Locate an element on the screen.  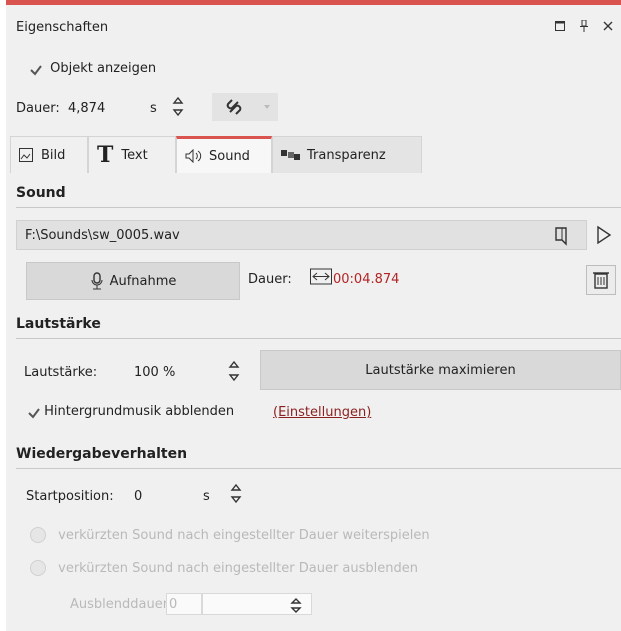
tab-text-label: Text is located at coordinates (134, 155).